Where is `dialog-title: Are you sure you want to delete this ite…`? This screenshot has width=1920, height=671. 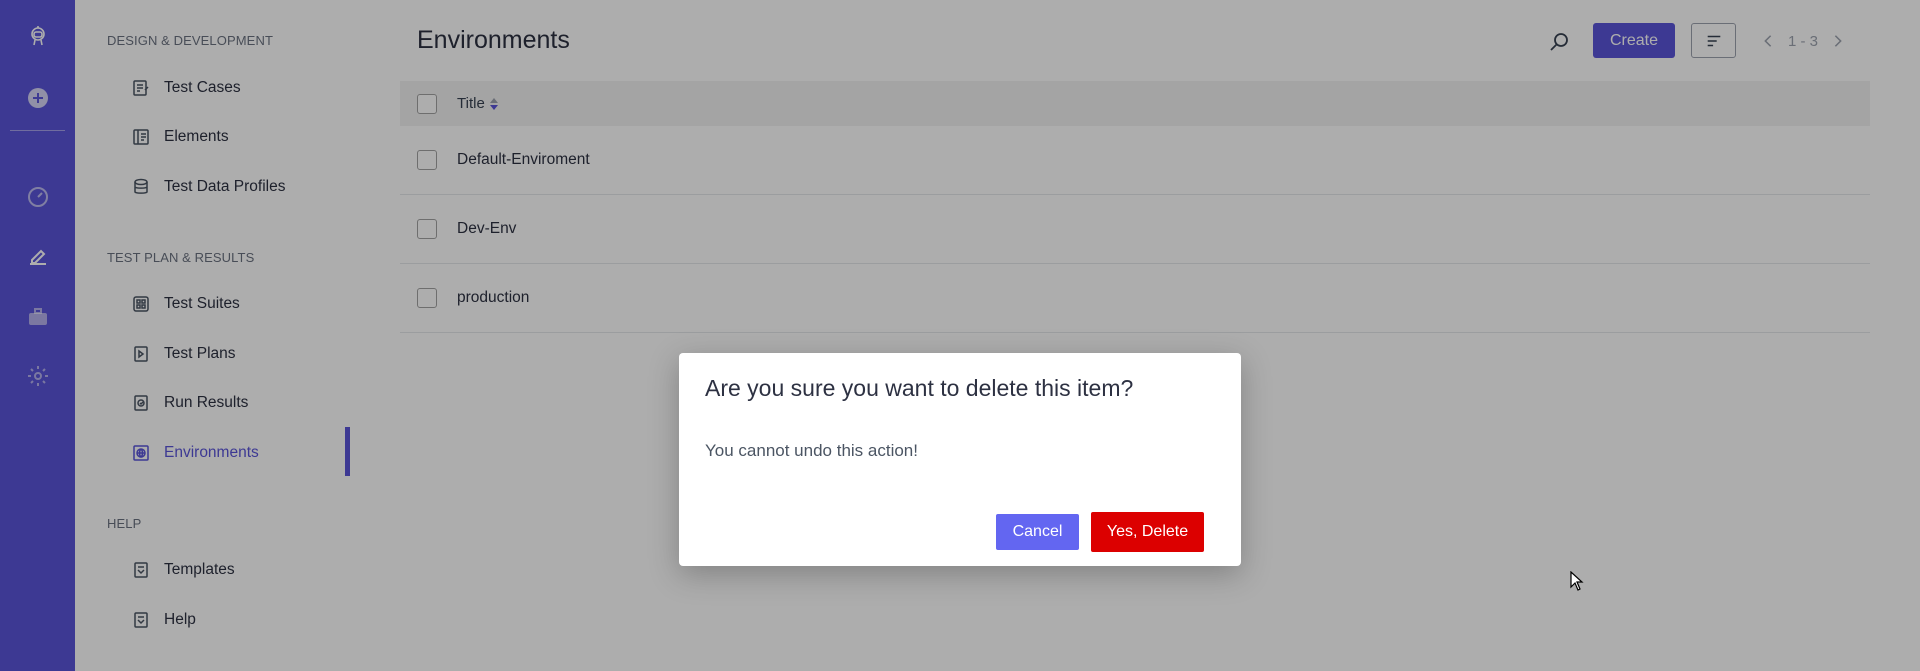
dialog-title: Are you sure you want to delete this ite… is located at coordinates (919, 388).